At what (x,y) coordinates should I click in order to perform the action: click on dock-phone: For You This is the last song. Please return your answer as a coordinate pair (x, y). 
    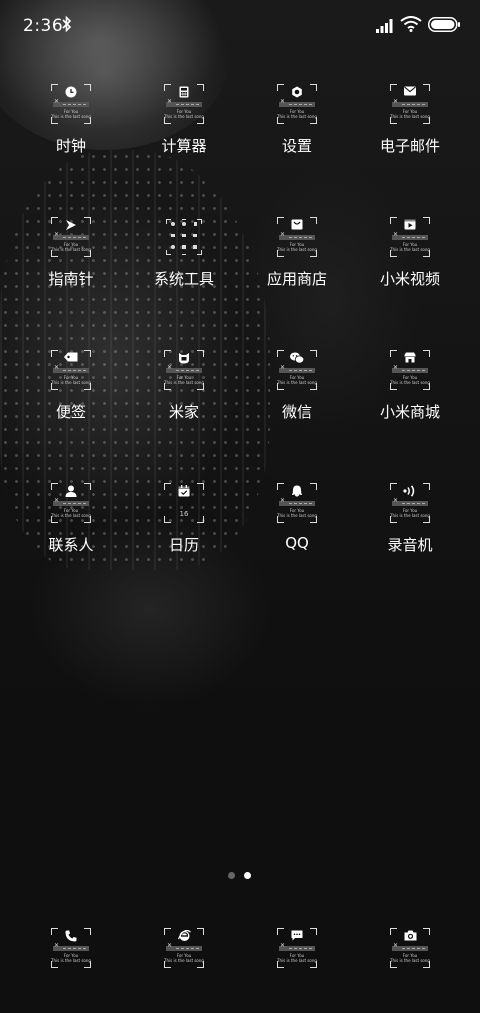
    Looking at the image, I should click on (71, 948).